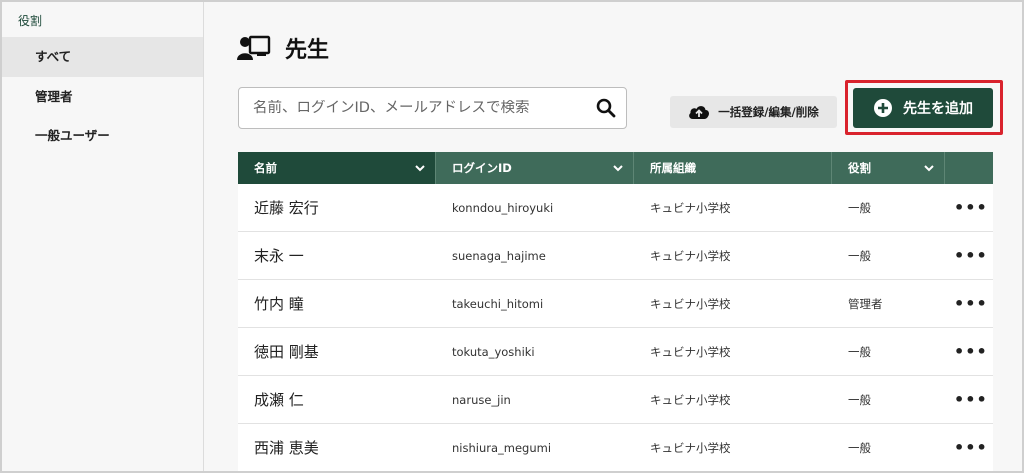  What do you see at coordinates (498, 304) in the screenshot?
I see `cell-login-id: takeuchi_hitomi` at bounding box center [498, 304].